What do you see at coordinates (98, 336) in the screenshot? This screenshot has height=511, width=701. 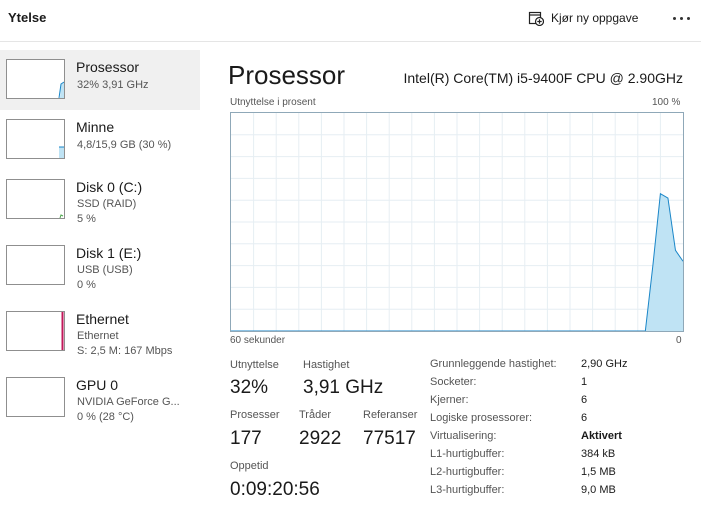 I see `sidebar-item-sub: Ethernet` at bounding box center [98, 336].